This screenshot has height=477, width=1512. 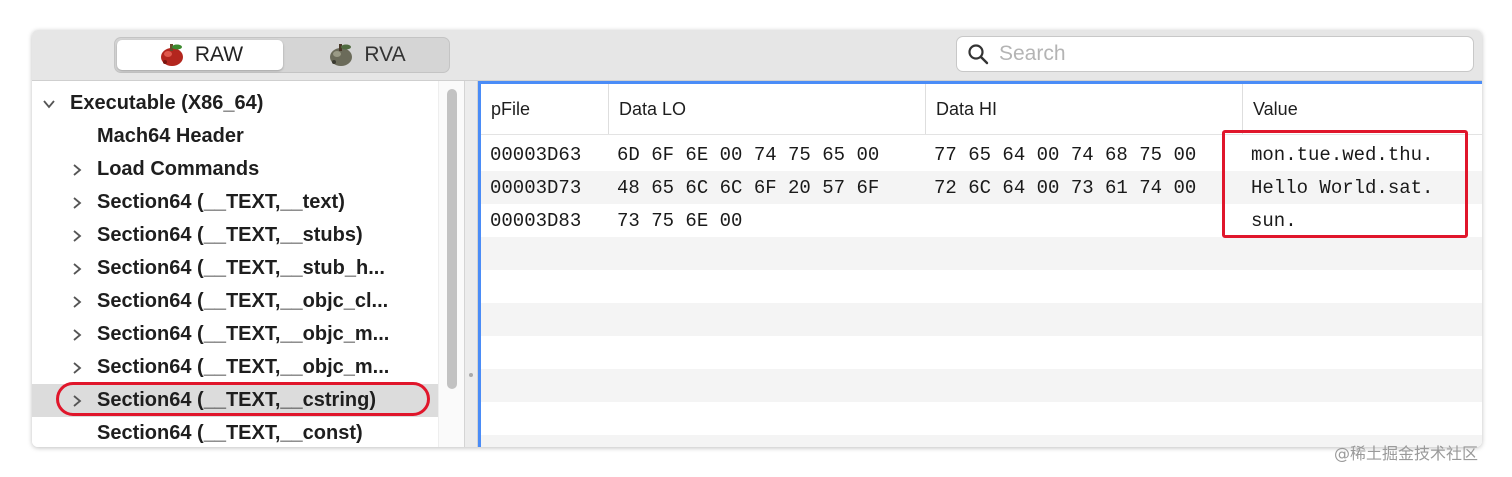 What do you see at coordinates (230, 235) in the screenshot?
I see `tree-item-label: Section64 (__TEXT,__stubs)` at bounding box center [230, 235].